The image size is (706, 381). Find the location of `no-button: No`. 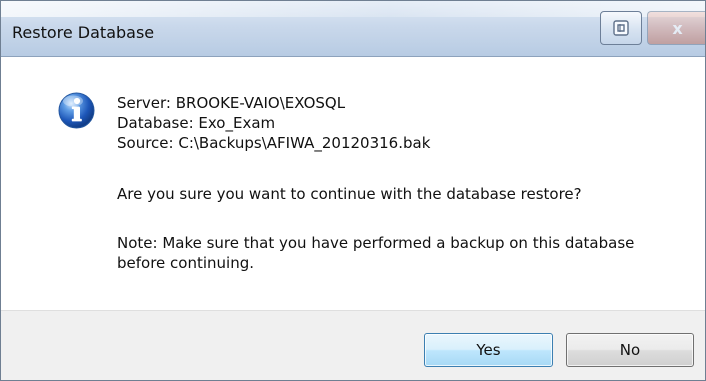

no-button: No is located at coordinates (630, 350).